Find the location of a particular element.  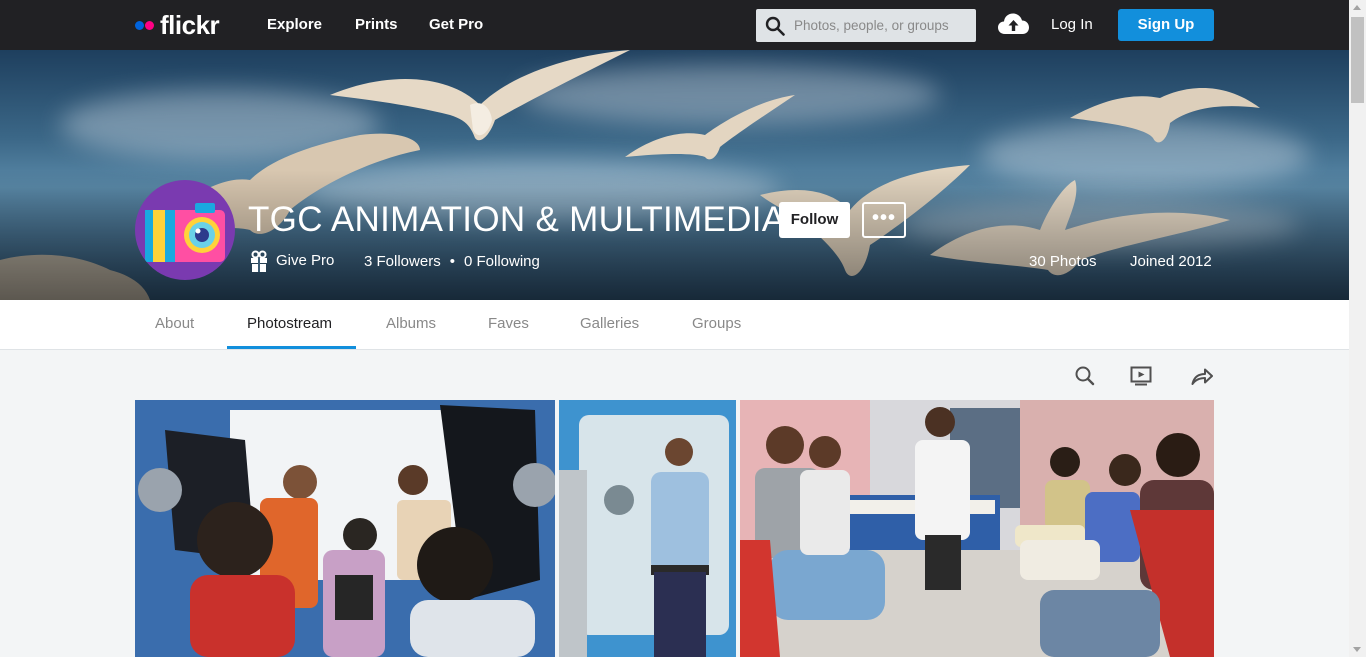

tab-galleries: Galleries is located at coordinates (609, 324).